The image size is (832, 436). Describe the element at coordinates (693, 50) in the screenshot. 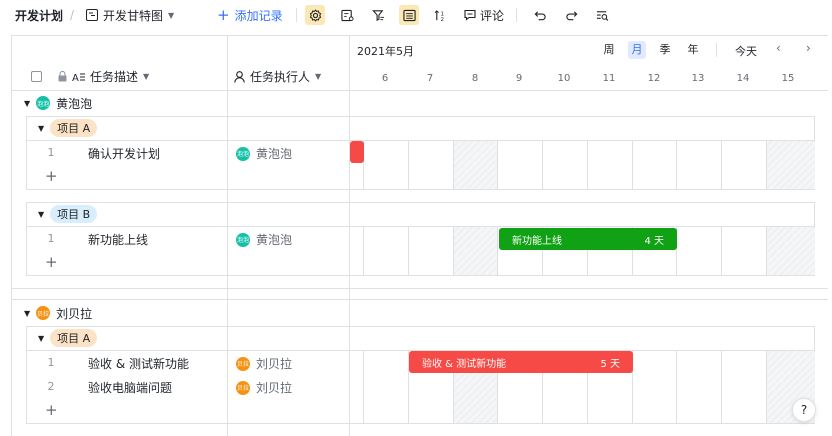

I see `scale-year: 年` at that location.